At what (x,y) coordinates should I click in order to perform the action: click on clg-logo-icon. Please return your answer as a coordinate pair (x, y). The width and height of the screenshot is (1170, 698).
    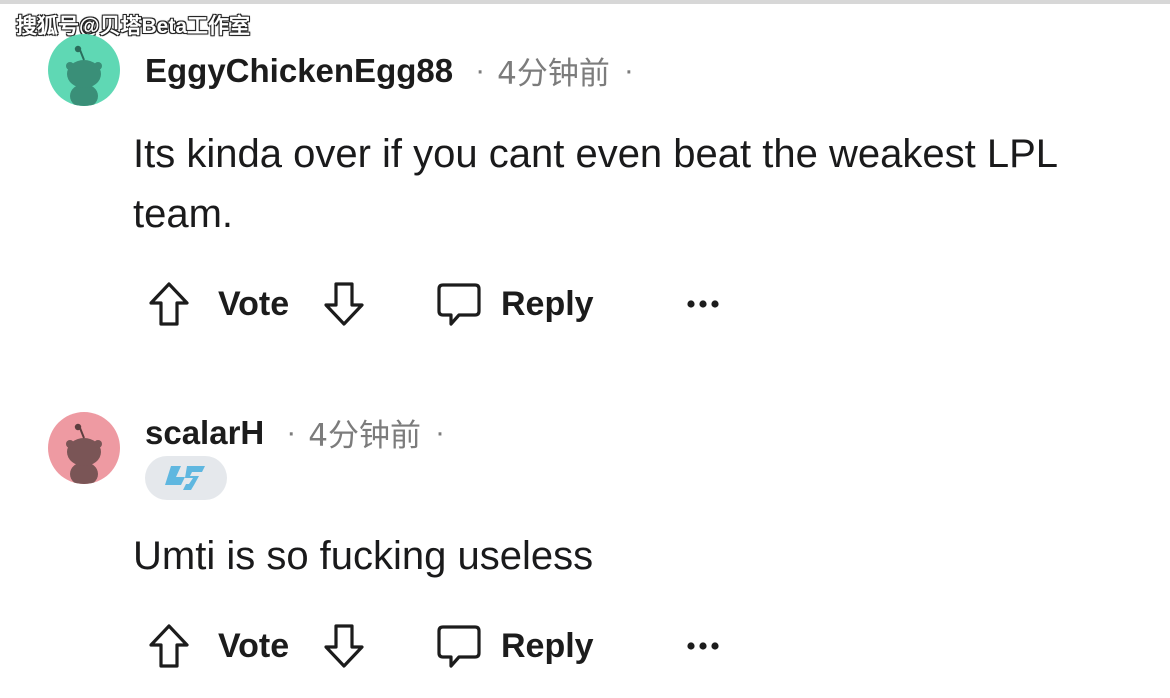
    Looking at the image, I should click on (185, 478).